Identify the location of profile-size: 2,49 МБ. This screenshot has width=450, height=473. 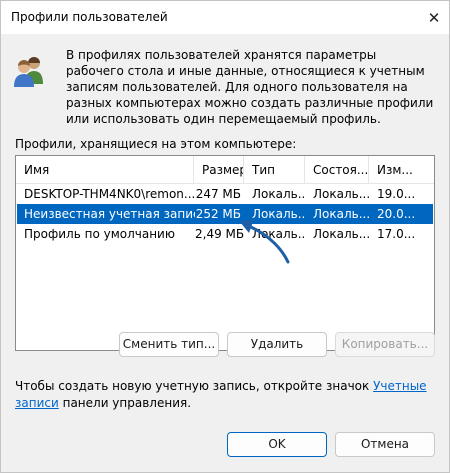
(220, 234).